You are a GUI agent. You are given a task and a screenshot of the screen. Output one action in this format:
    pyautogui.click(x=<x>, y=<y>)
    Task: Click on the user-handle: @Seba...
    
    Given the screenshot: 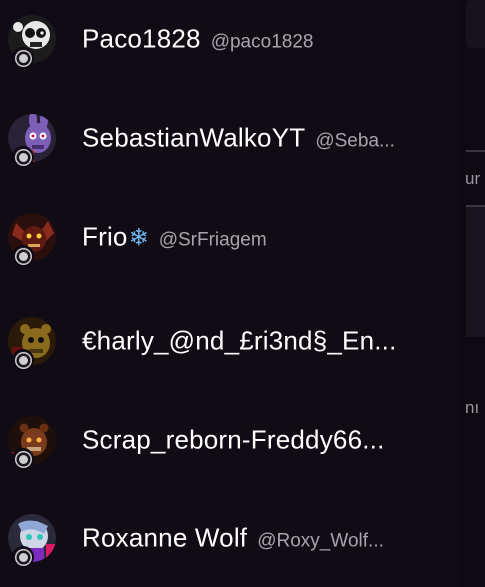 What is the action you would take?
    pyautogui.click(x=355, y=141)
    